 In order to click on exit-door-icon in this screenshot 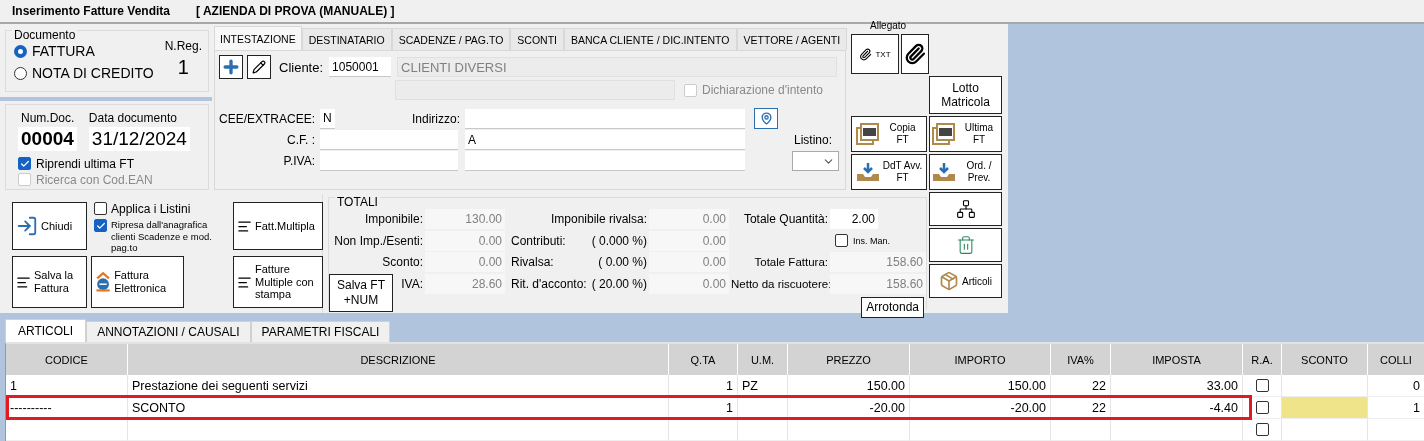, I will do `click(27, 226)`.